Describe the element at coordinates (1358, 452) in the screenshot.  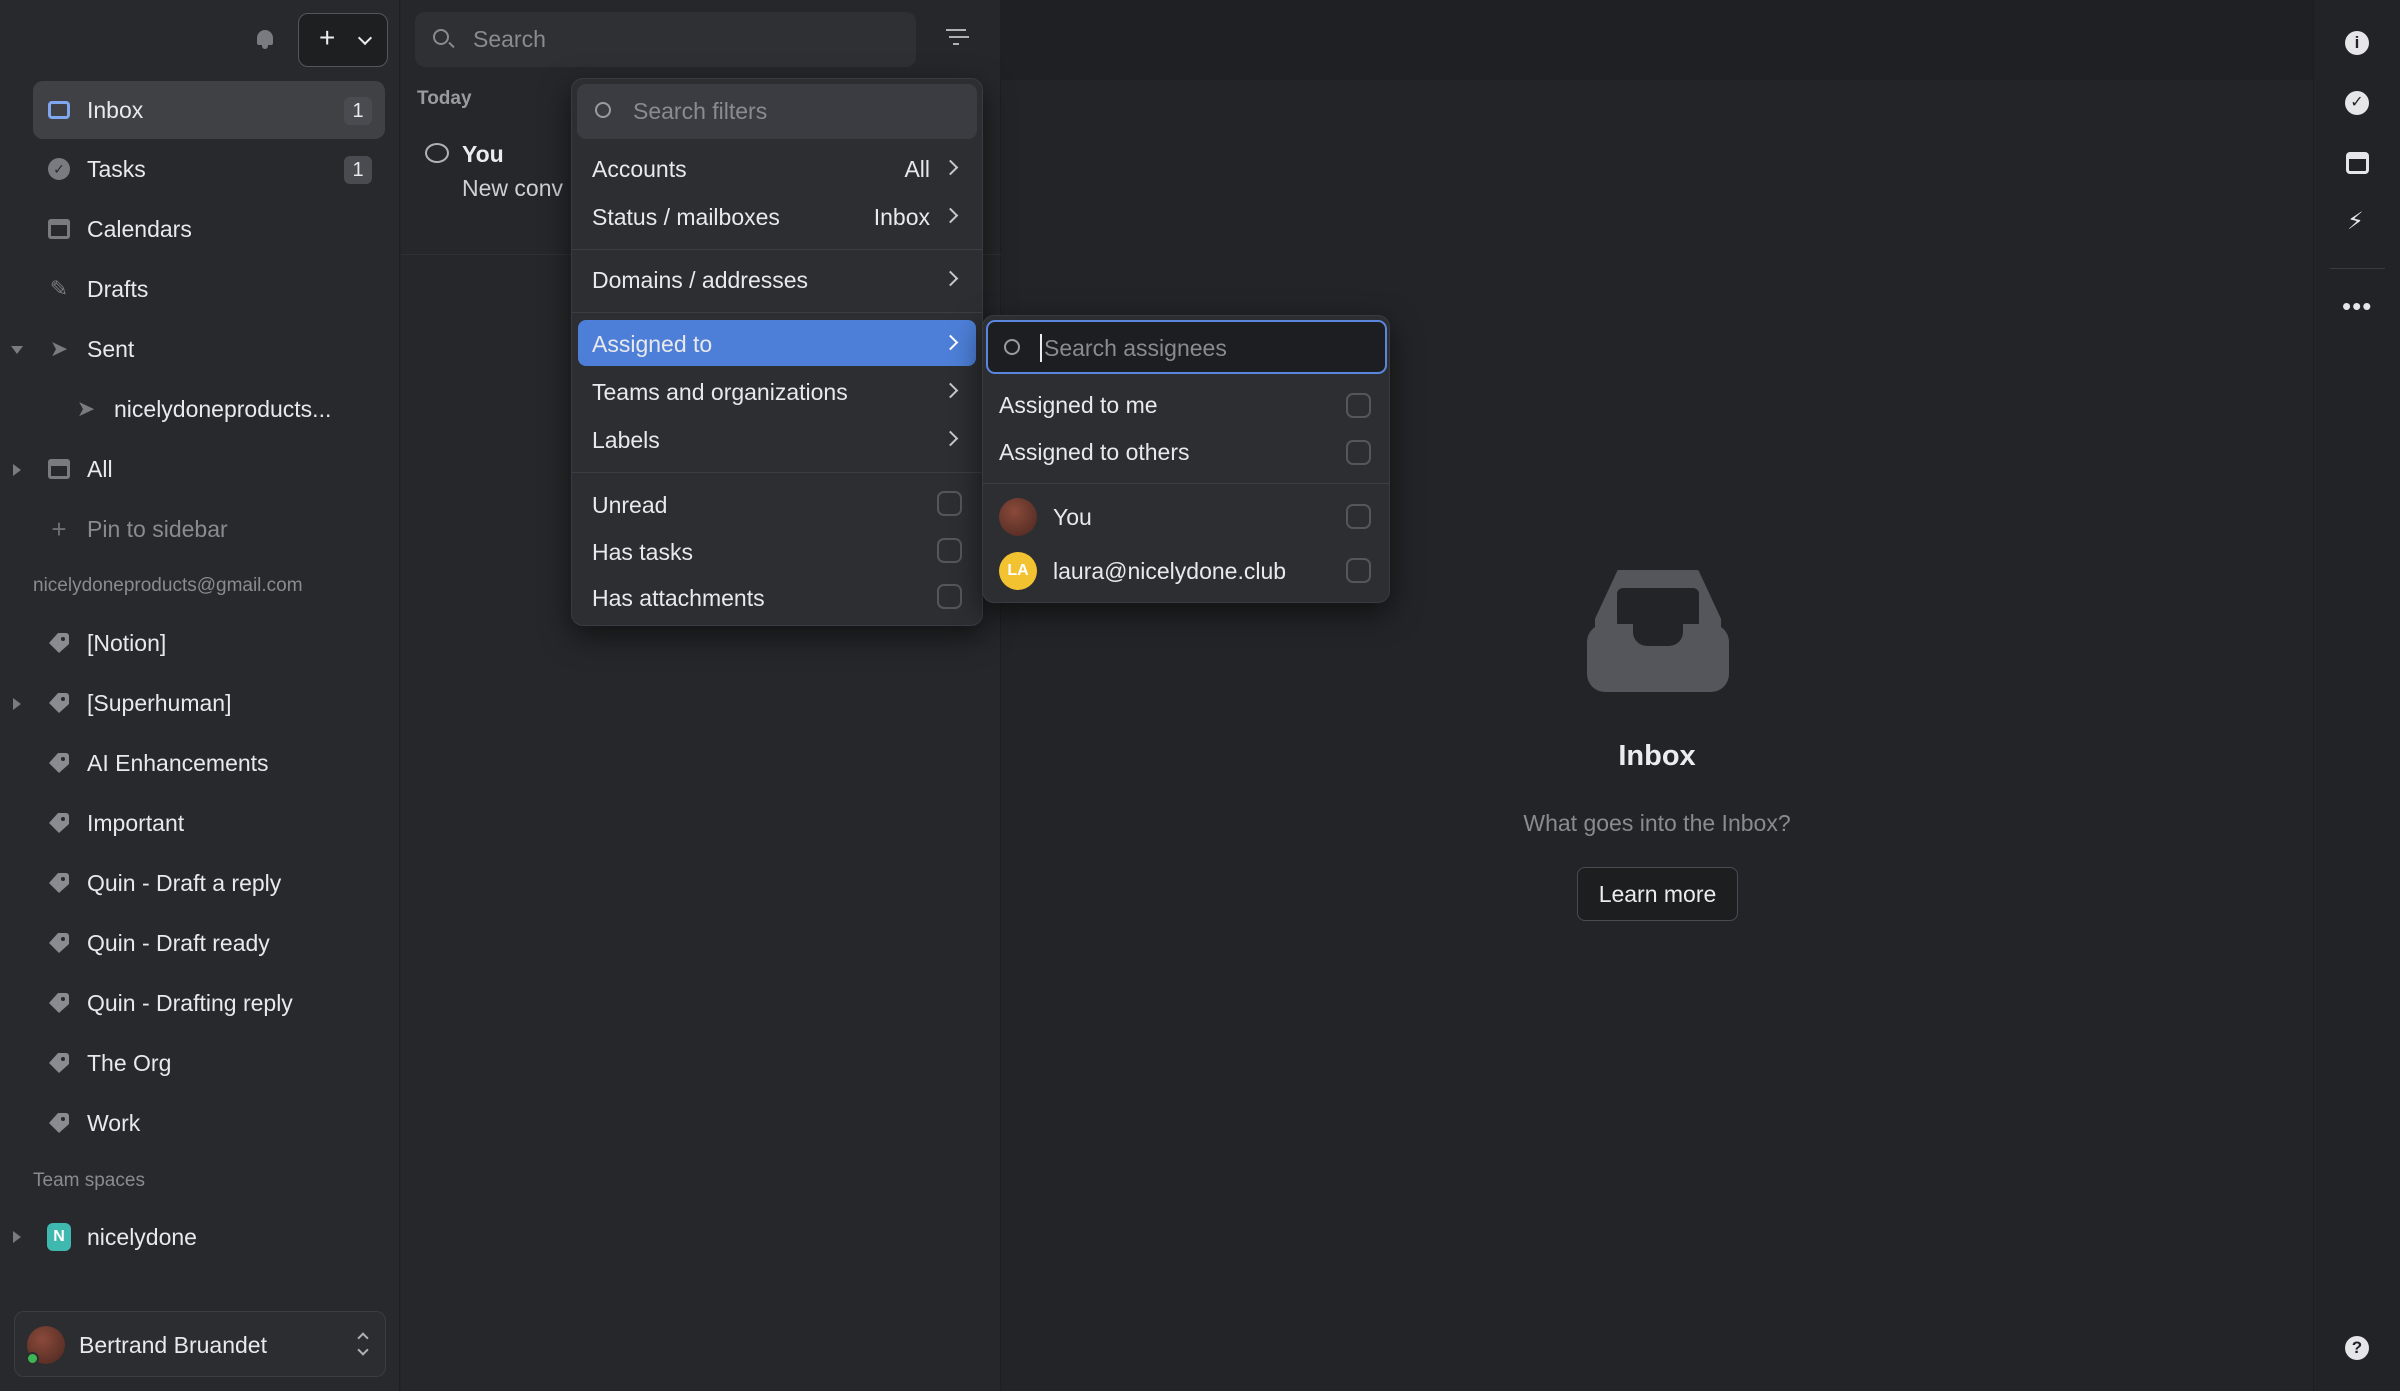
I see `assigned-to-others-checkbox` at that location.